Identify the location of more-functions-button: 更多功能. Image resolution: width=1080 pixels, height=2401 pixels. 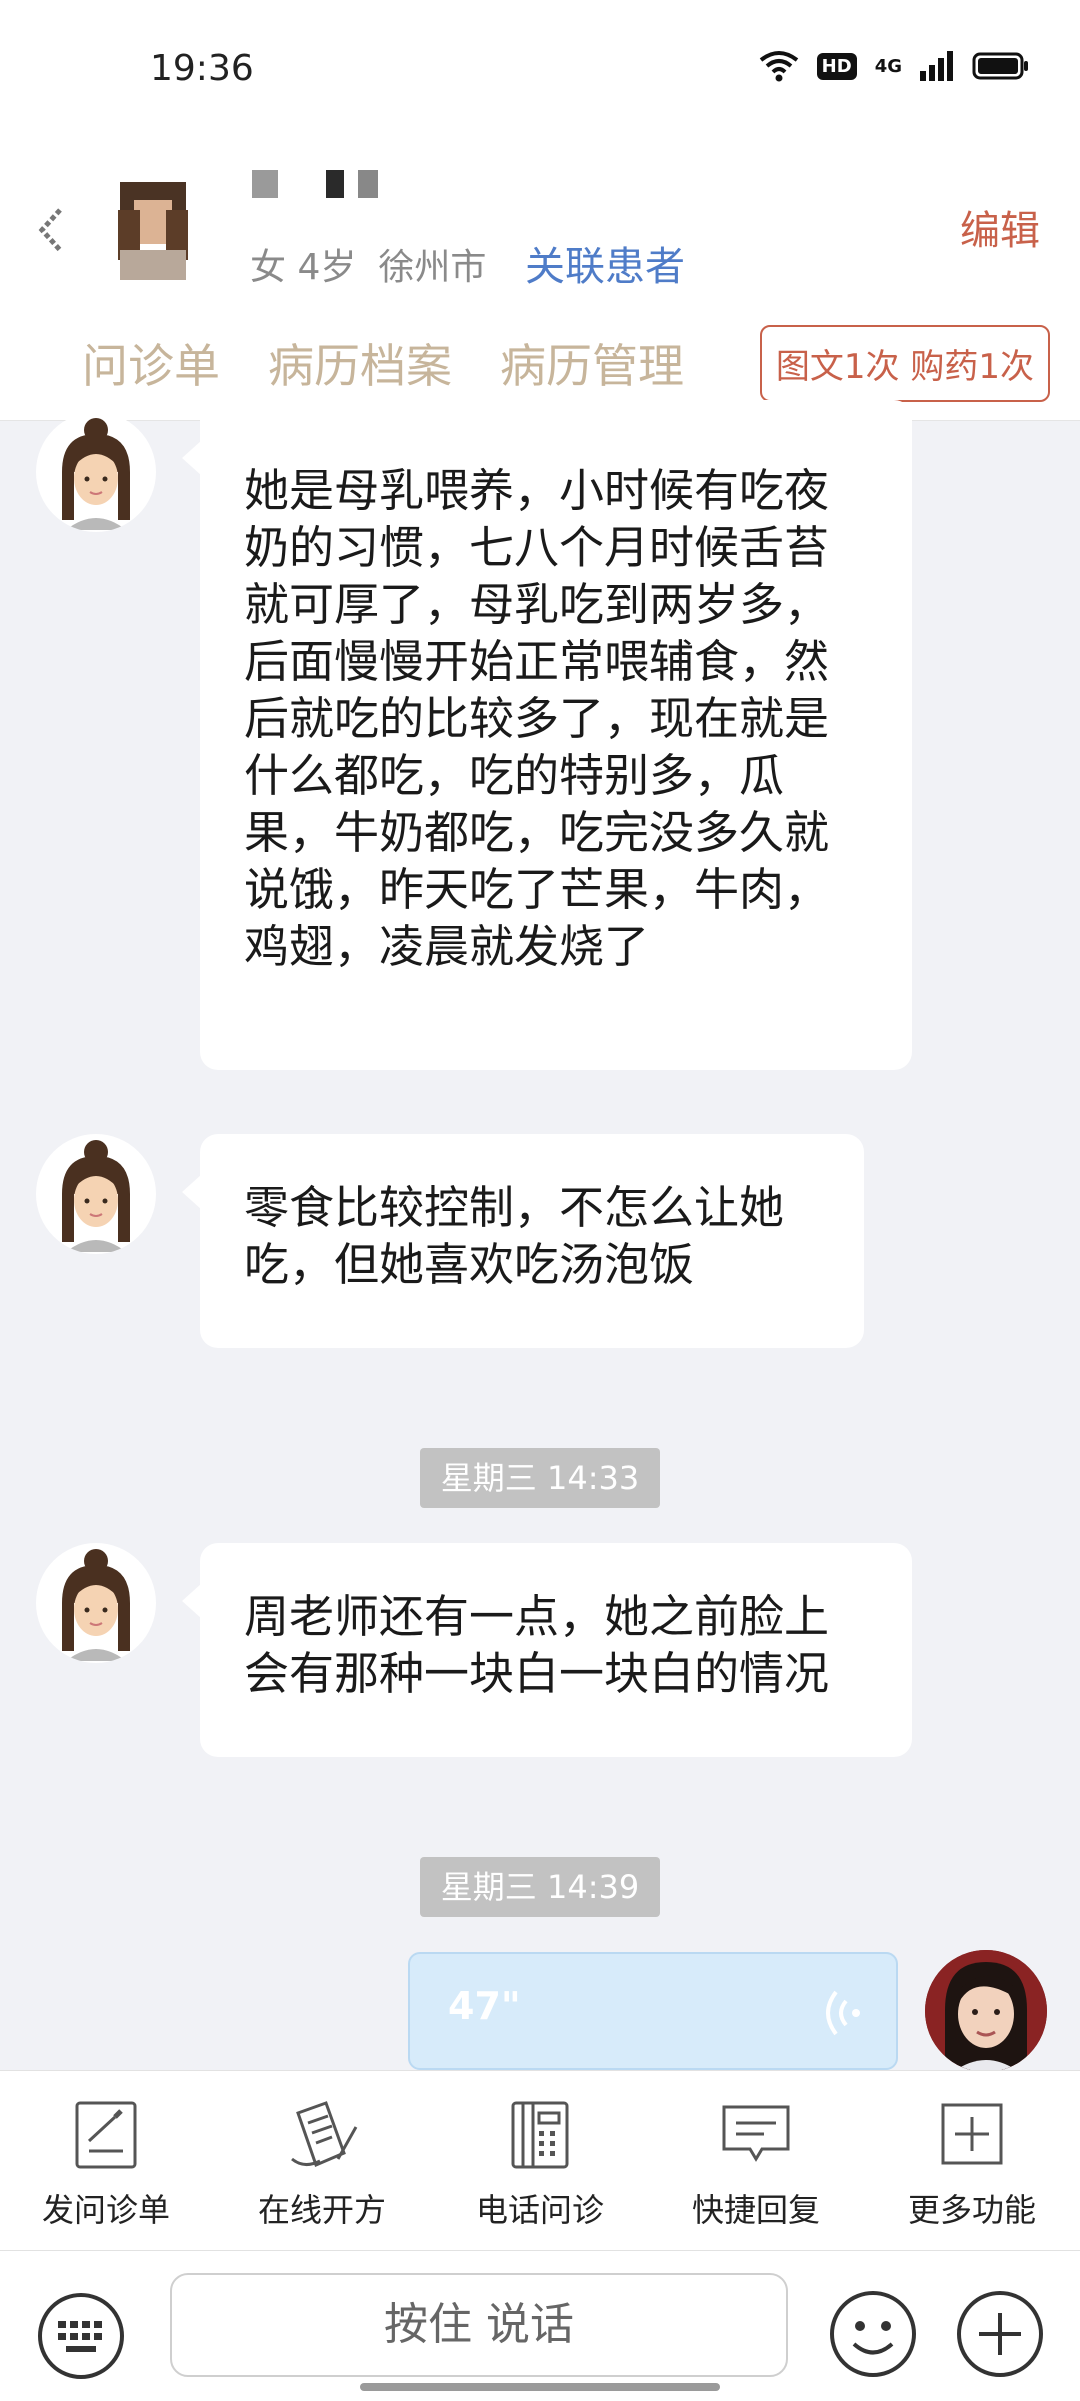
(972, 2165).